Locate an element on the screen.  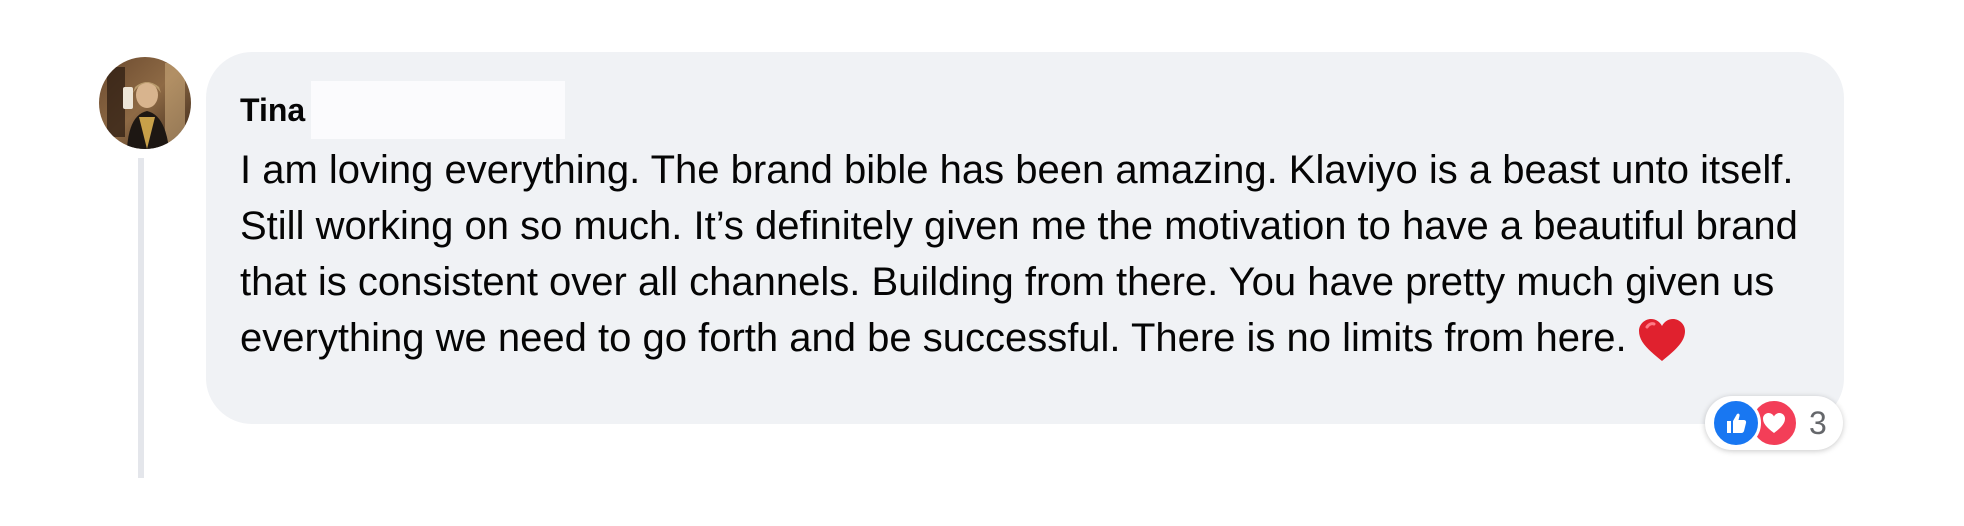
author-name: Tina is located at coordinates (272, 110).